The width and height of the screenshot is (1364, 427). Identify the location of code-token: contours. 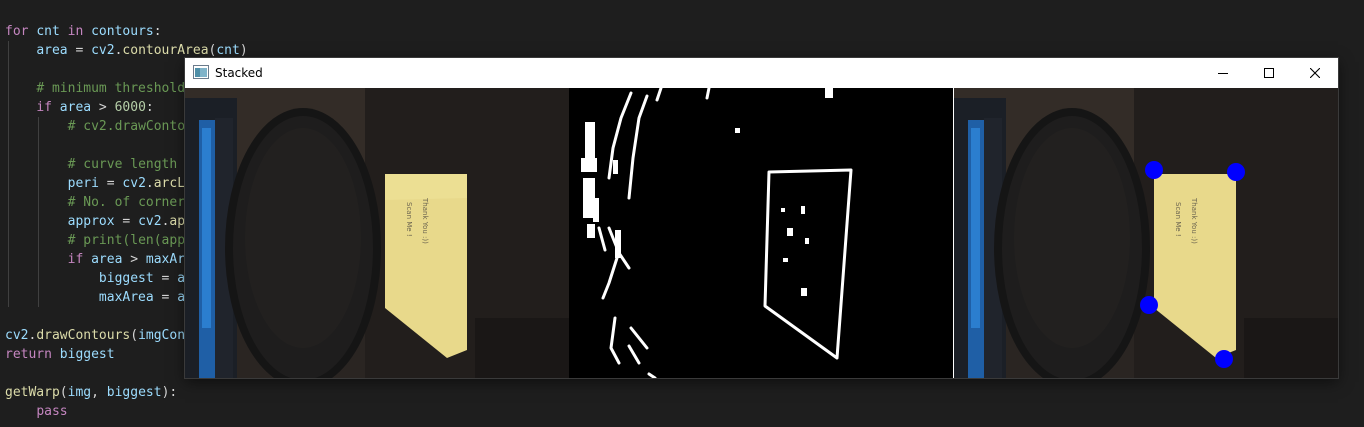
(122, 31).